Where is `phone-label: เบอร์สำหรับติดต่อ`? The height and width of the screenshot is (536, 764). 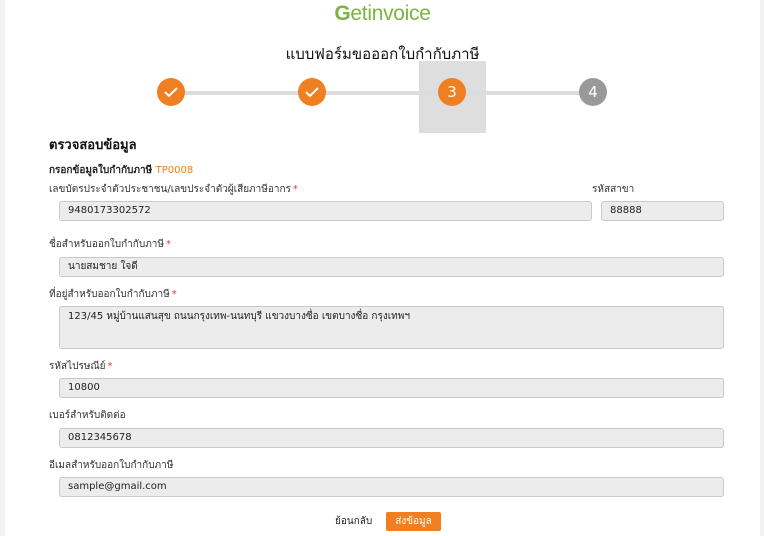 phone-label: เบอร์สำหรับติดต่อ is located at coordinates (87, 415).